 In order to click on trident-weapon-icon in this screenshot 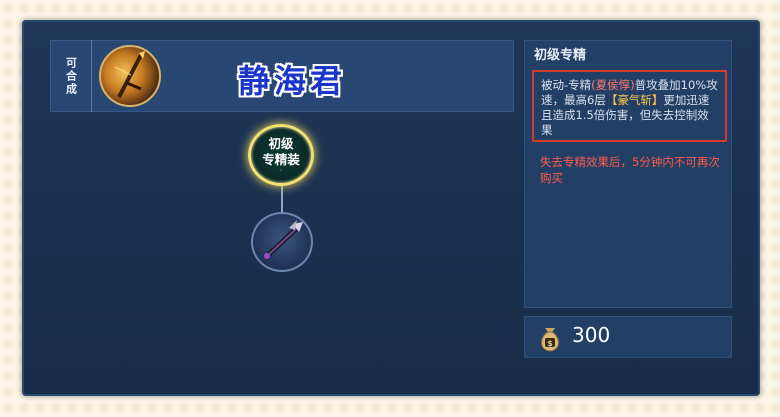, I will do `click(283, 240)`.